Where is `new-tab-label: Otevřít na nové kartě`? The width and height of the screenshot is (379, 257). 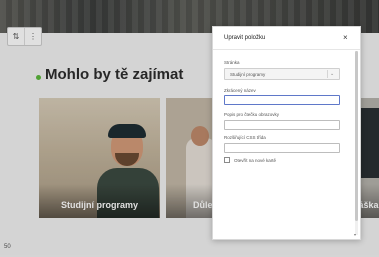 new-tab-label: Otevřít na nové kartě is located at coordinates (255, 160).